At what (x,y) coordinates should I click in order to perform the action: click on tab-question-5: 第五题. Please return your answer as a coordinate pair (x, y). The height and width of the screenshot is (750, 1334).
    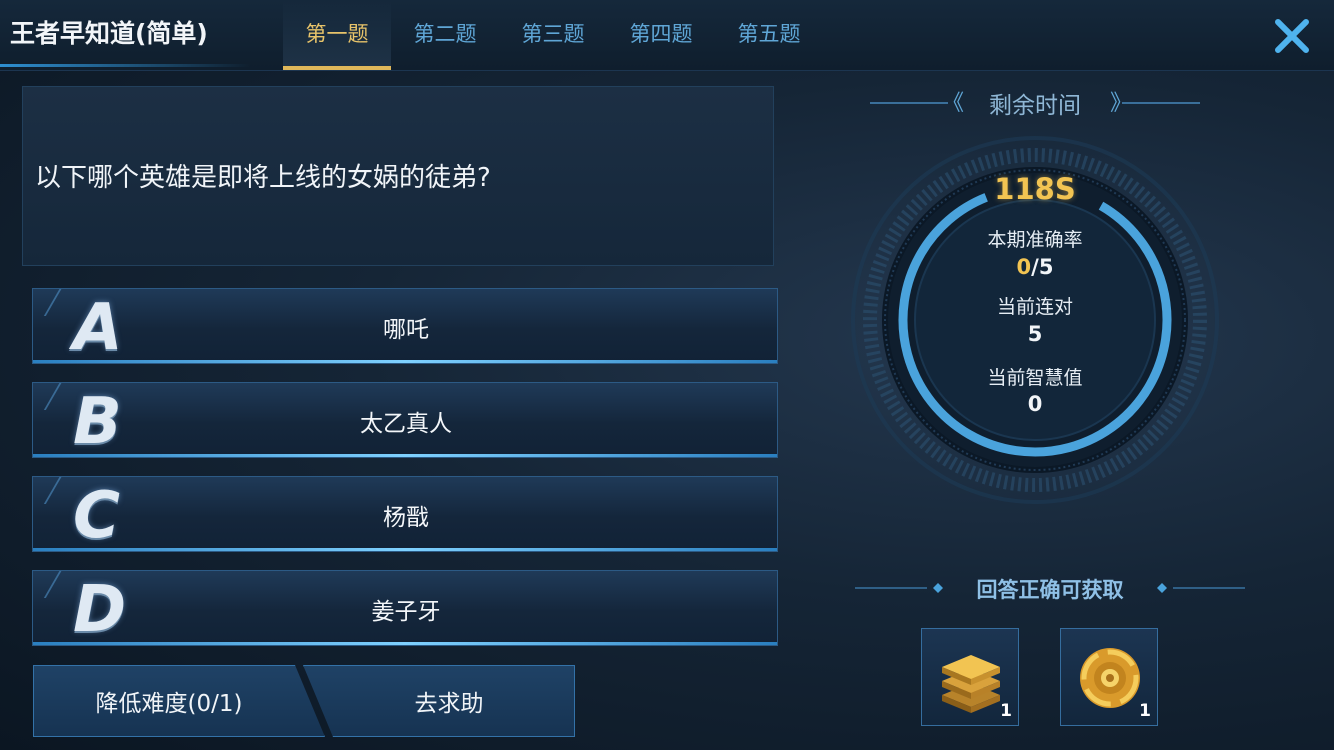
    Looking at the image, I should click on (769, 35).